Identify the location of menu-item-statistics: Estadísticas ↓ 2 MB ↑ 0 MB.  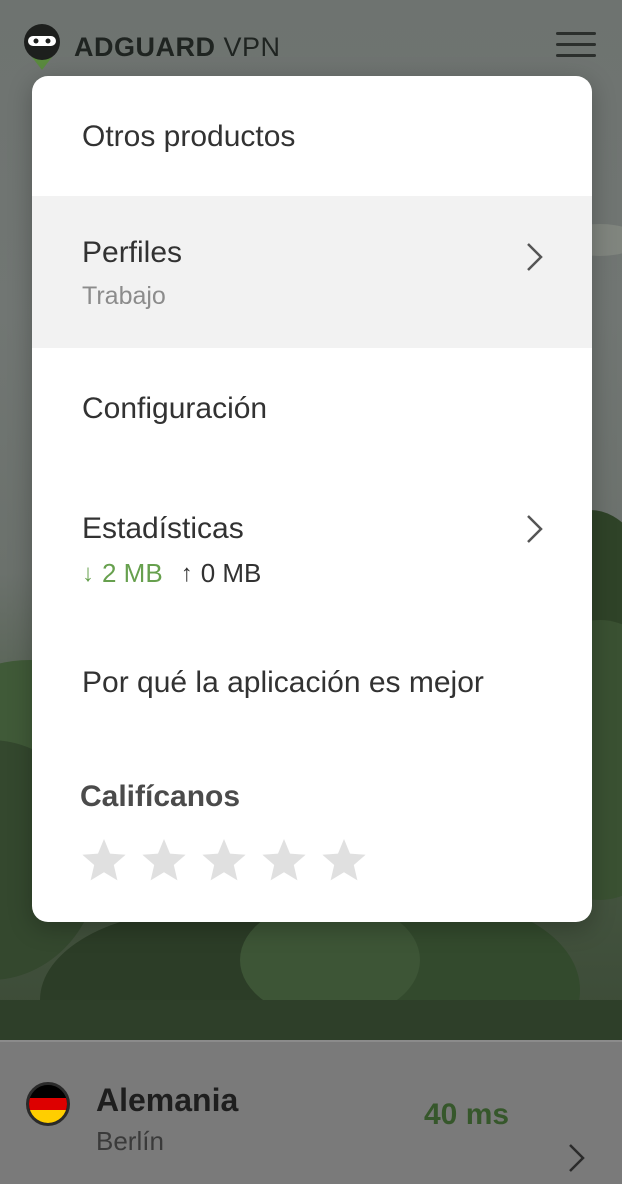
(312, 553).